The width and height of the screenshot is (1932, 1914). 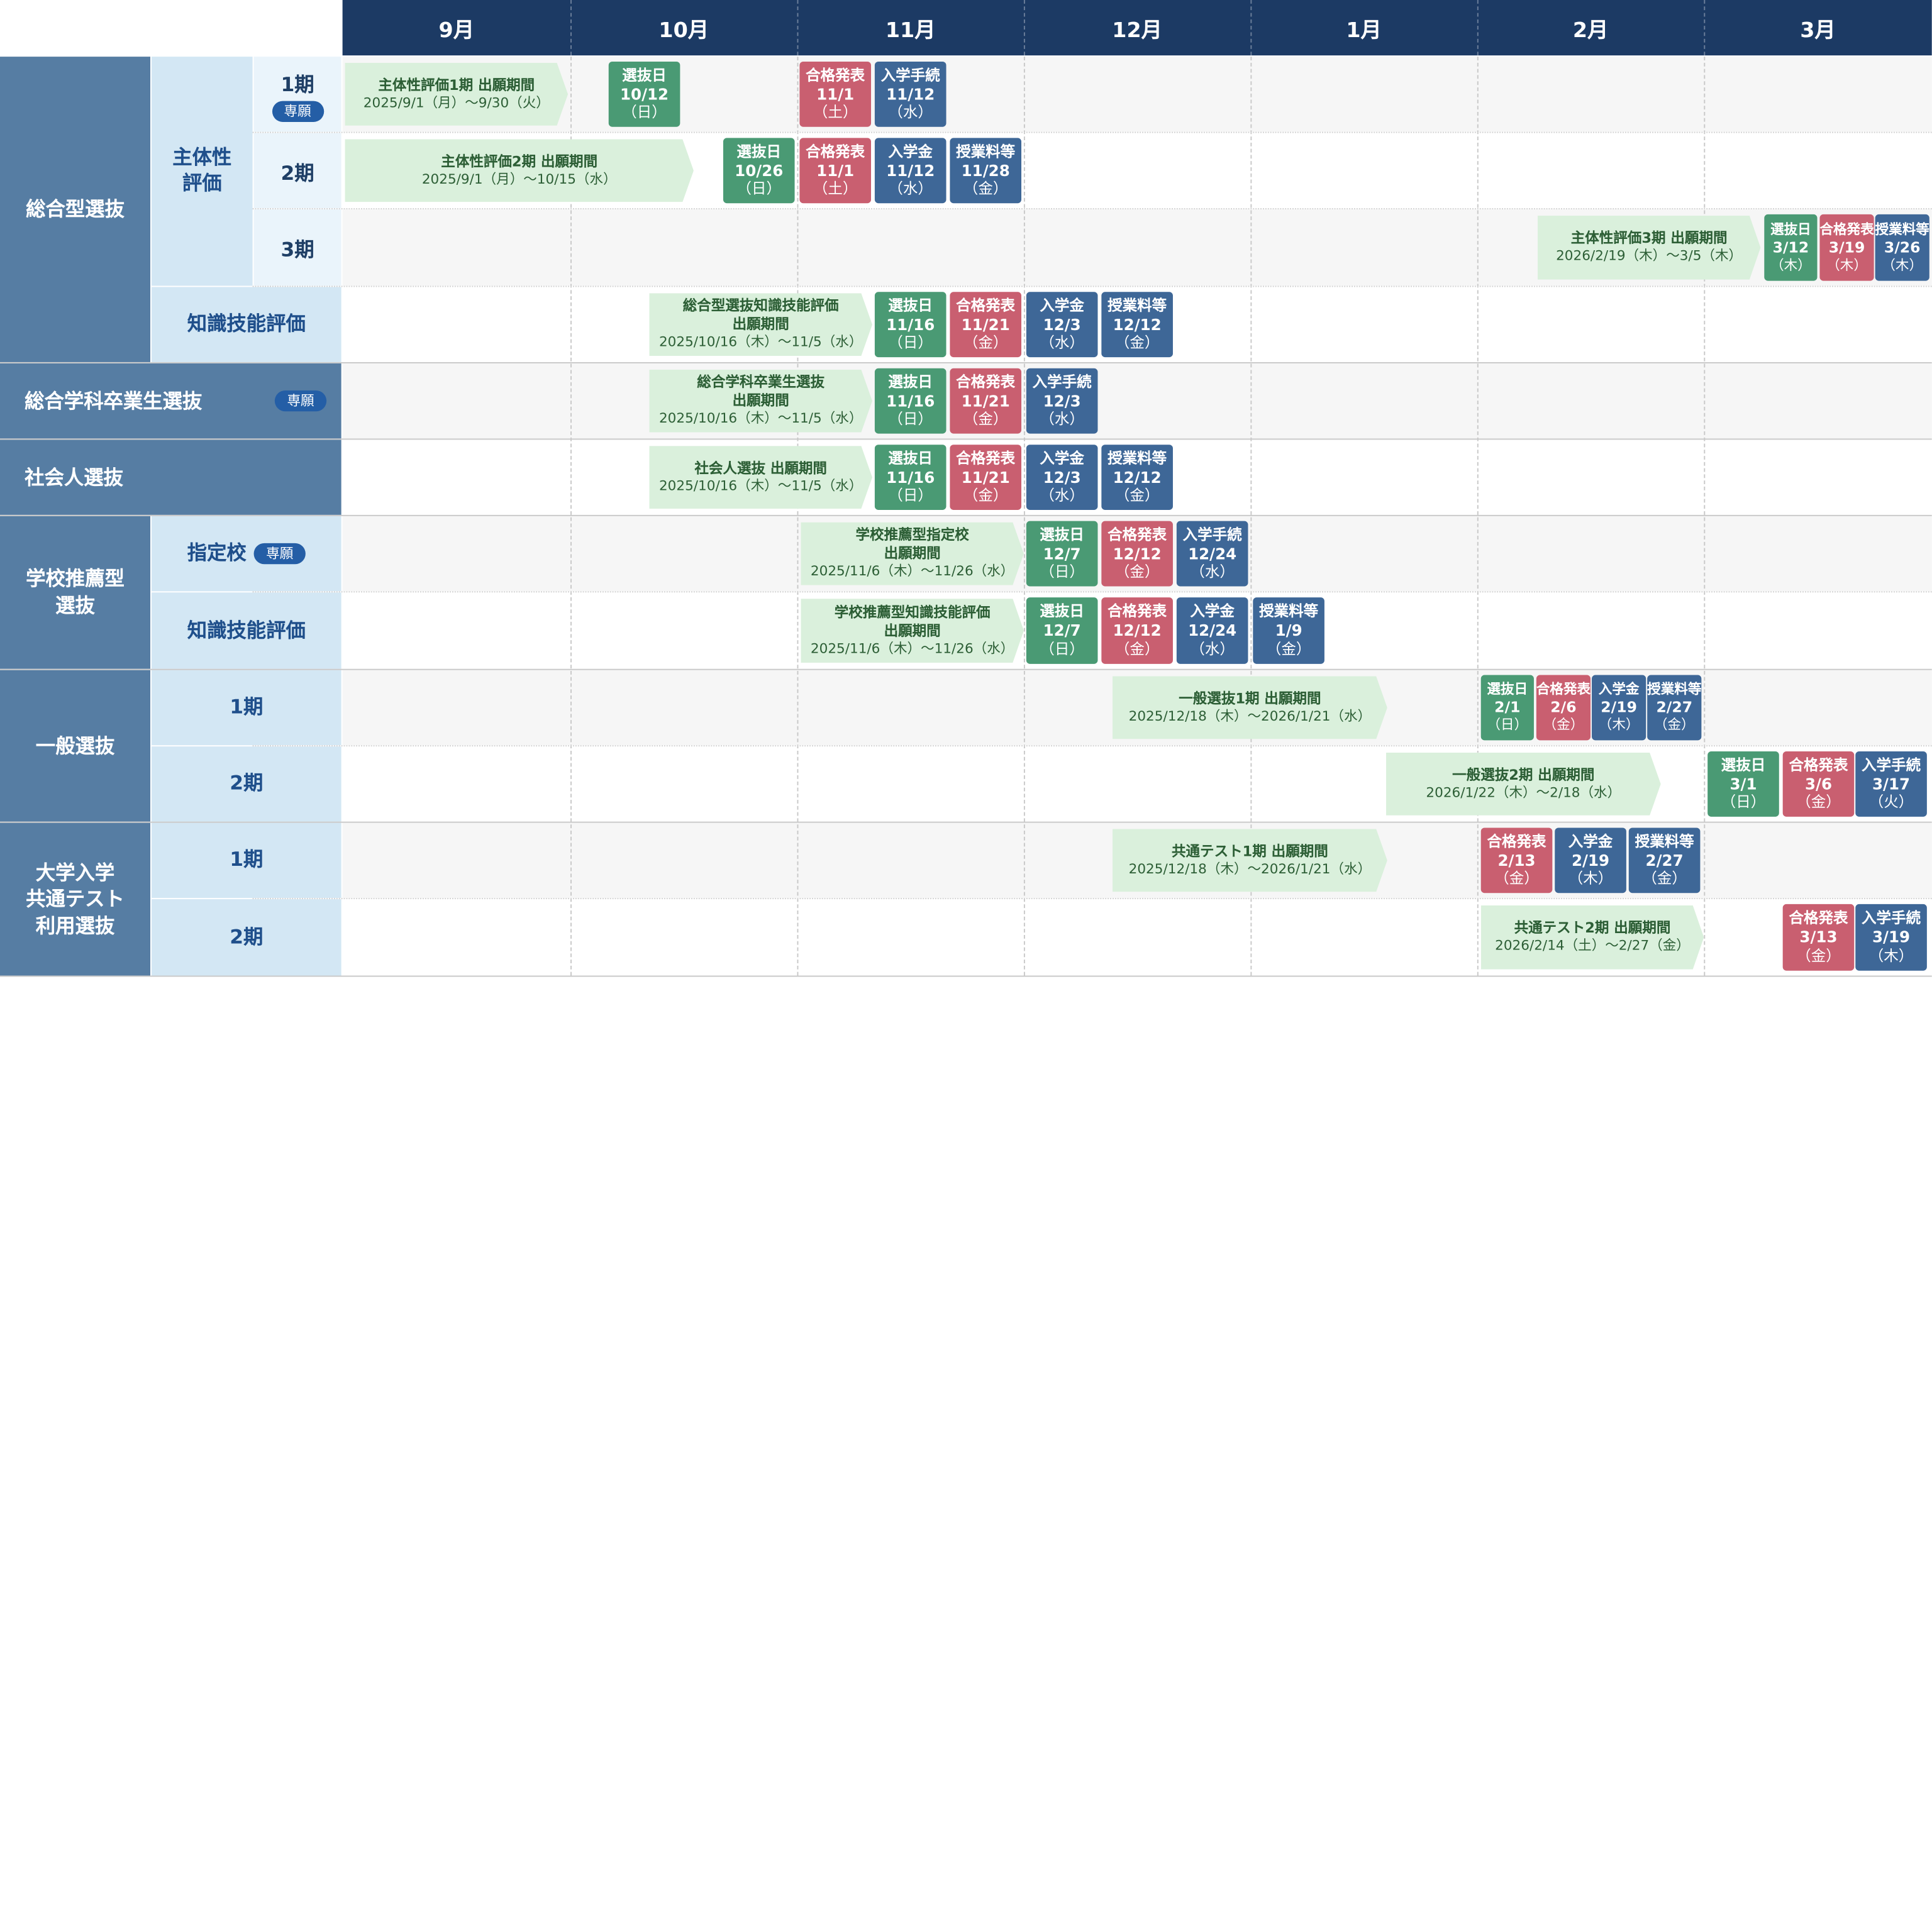 I want to click on event-date: 3/6, so click(x=1818, y=783).